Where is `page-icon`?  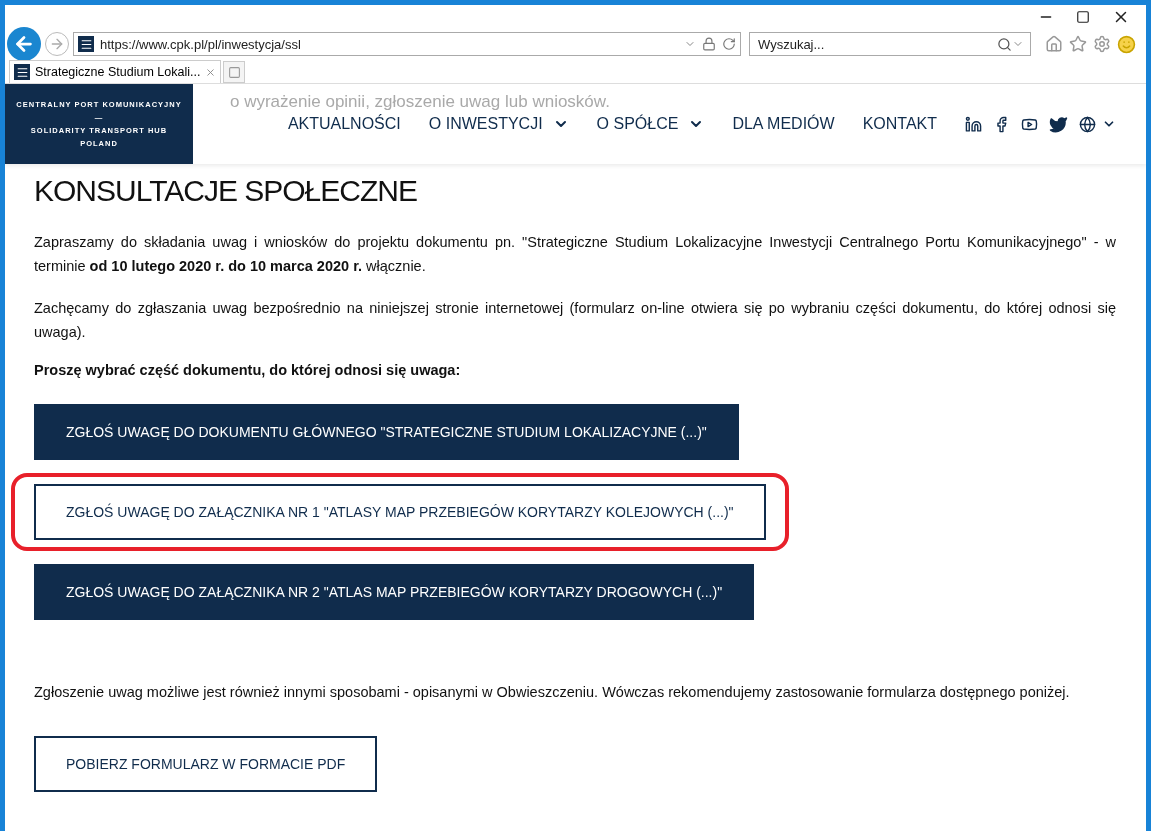 page-icon is located at coordinates (234, 72).